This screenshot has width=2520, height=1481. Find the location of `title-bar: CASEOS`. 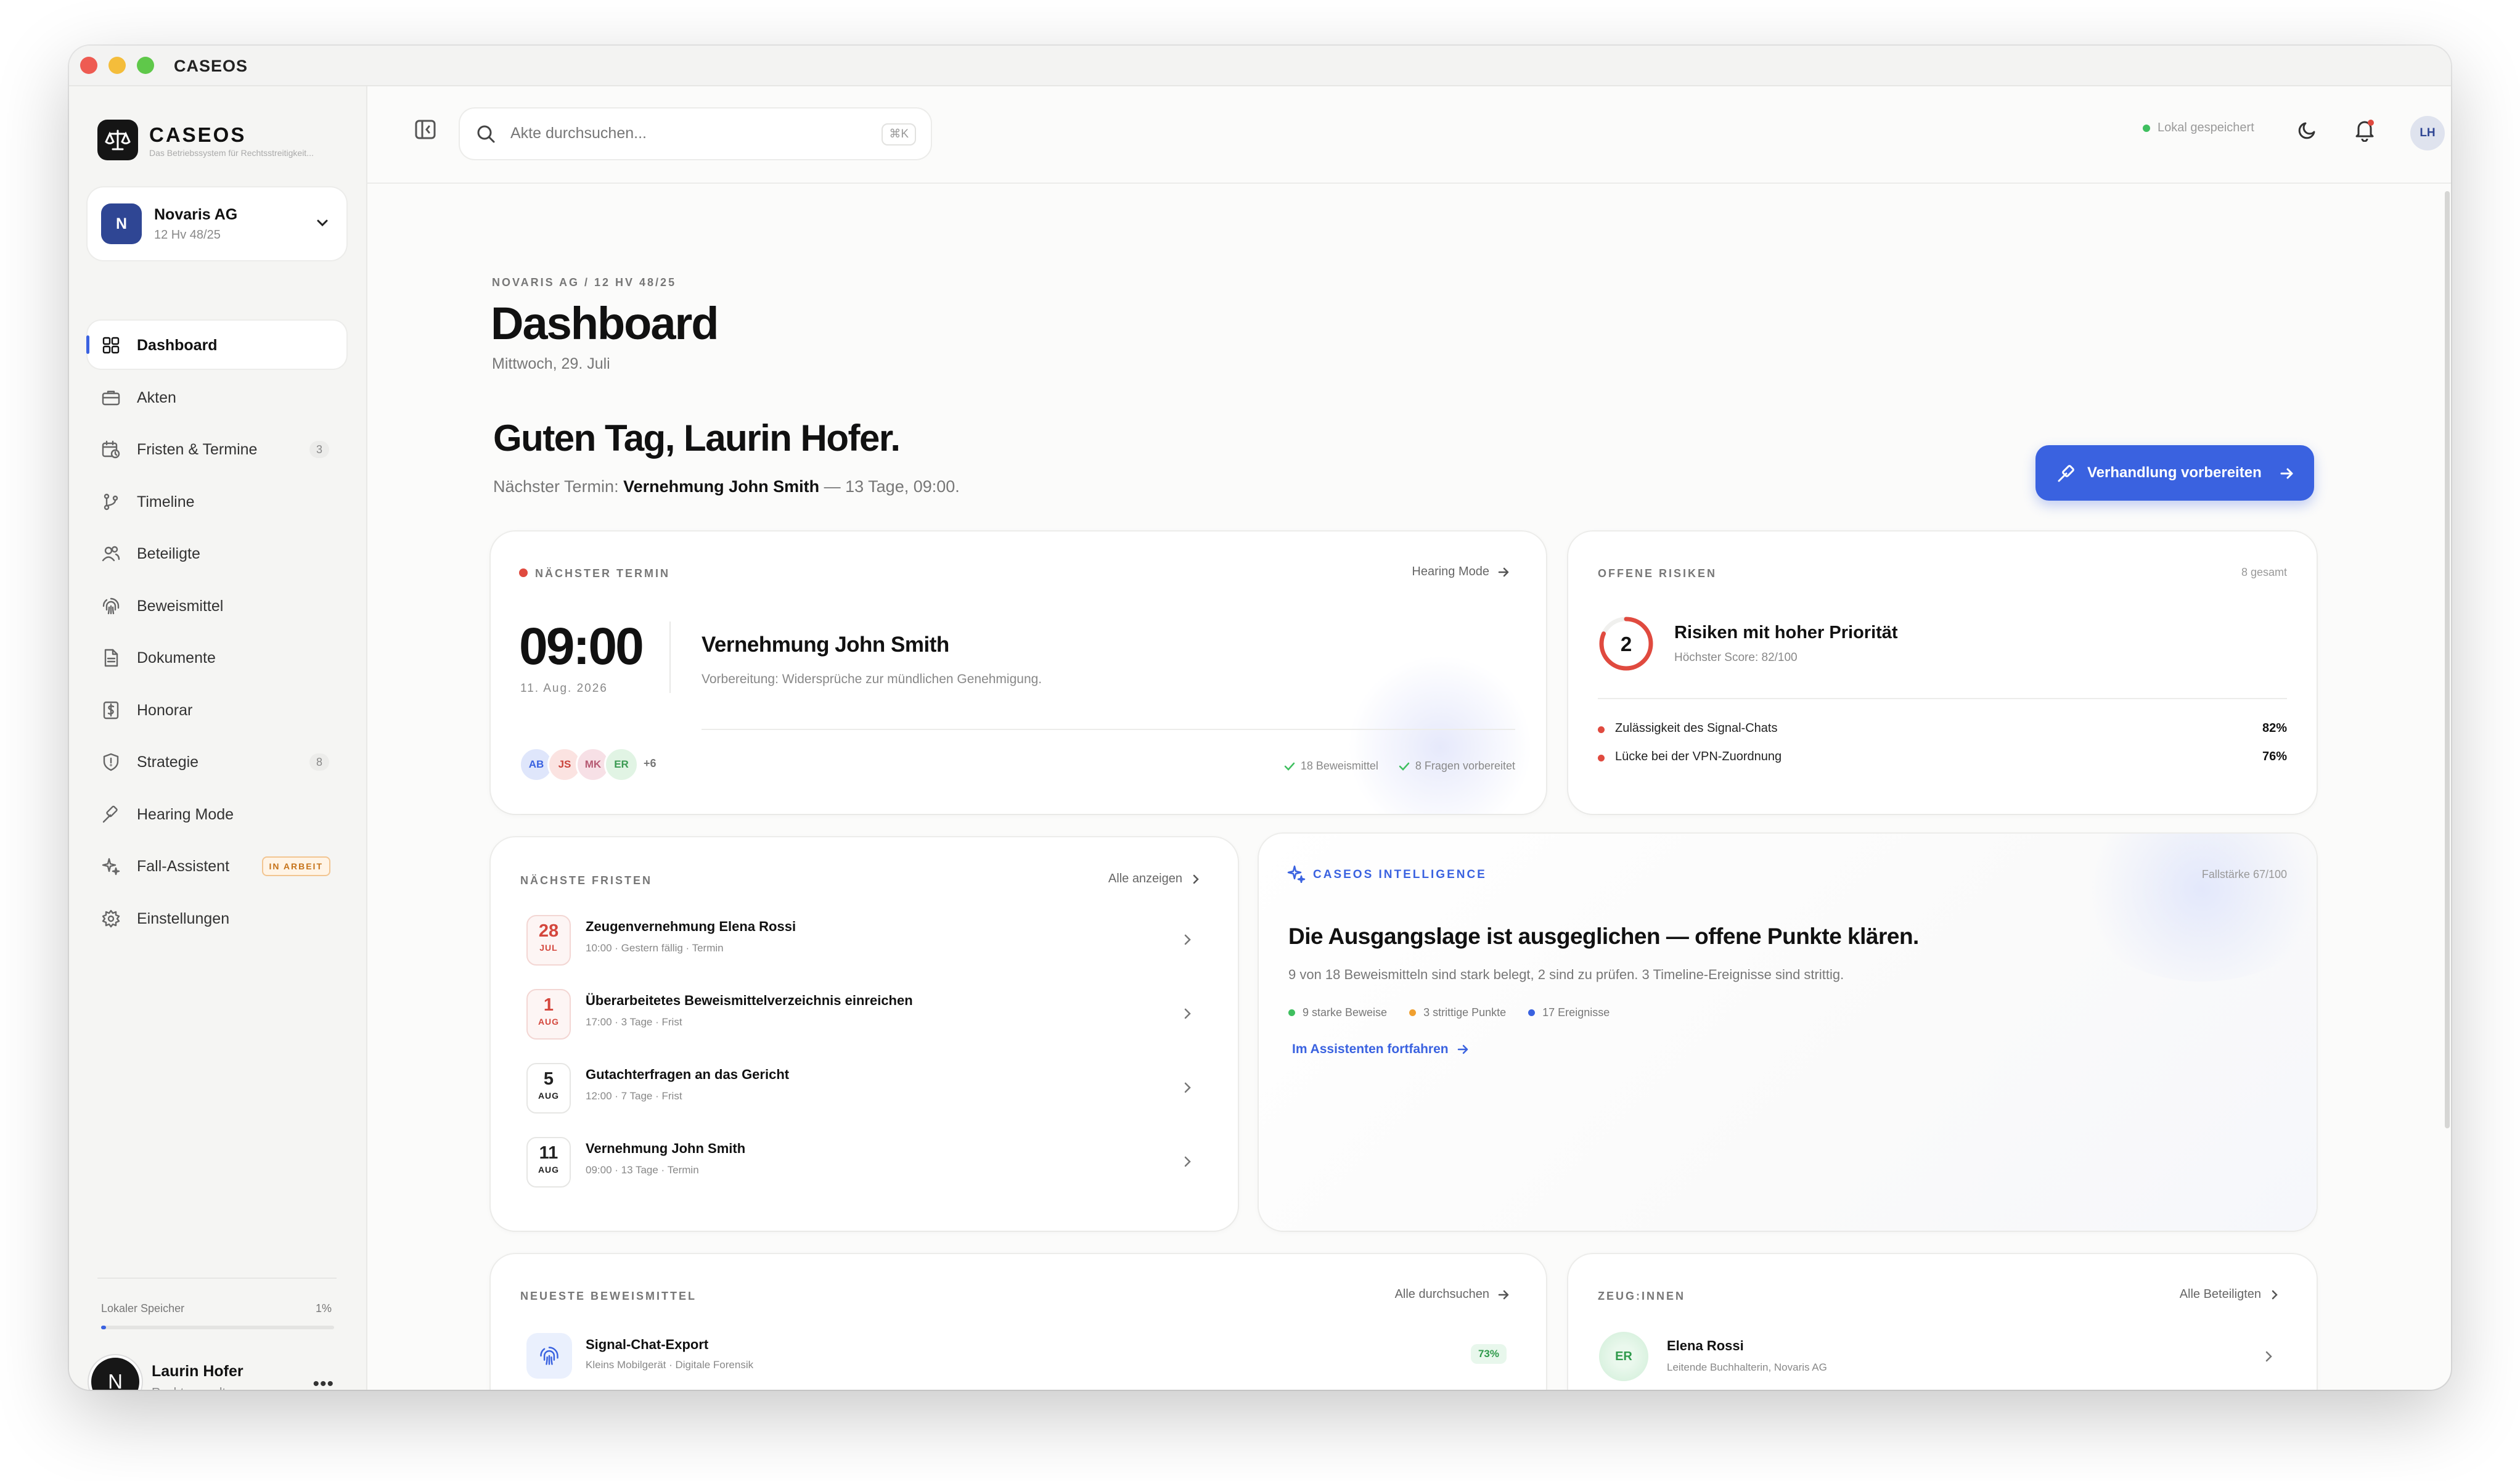

title-bar: CASEOS is located at coordinates (1260, 66).